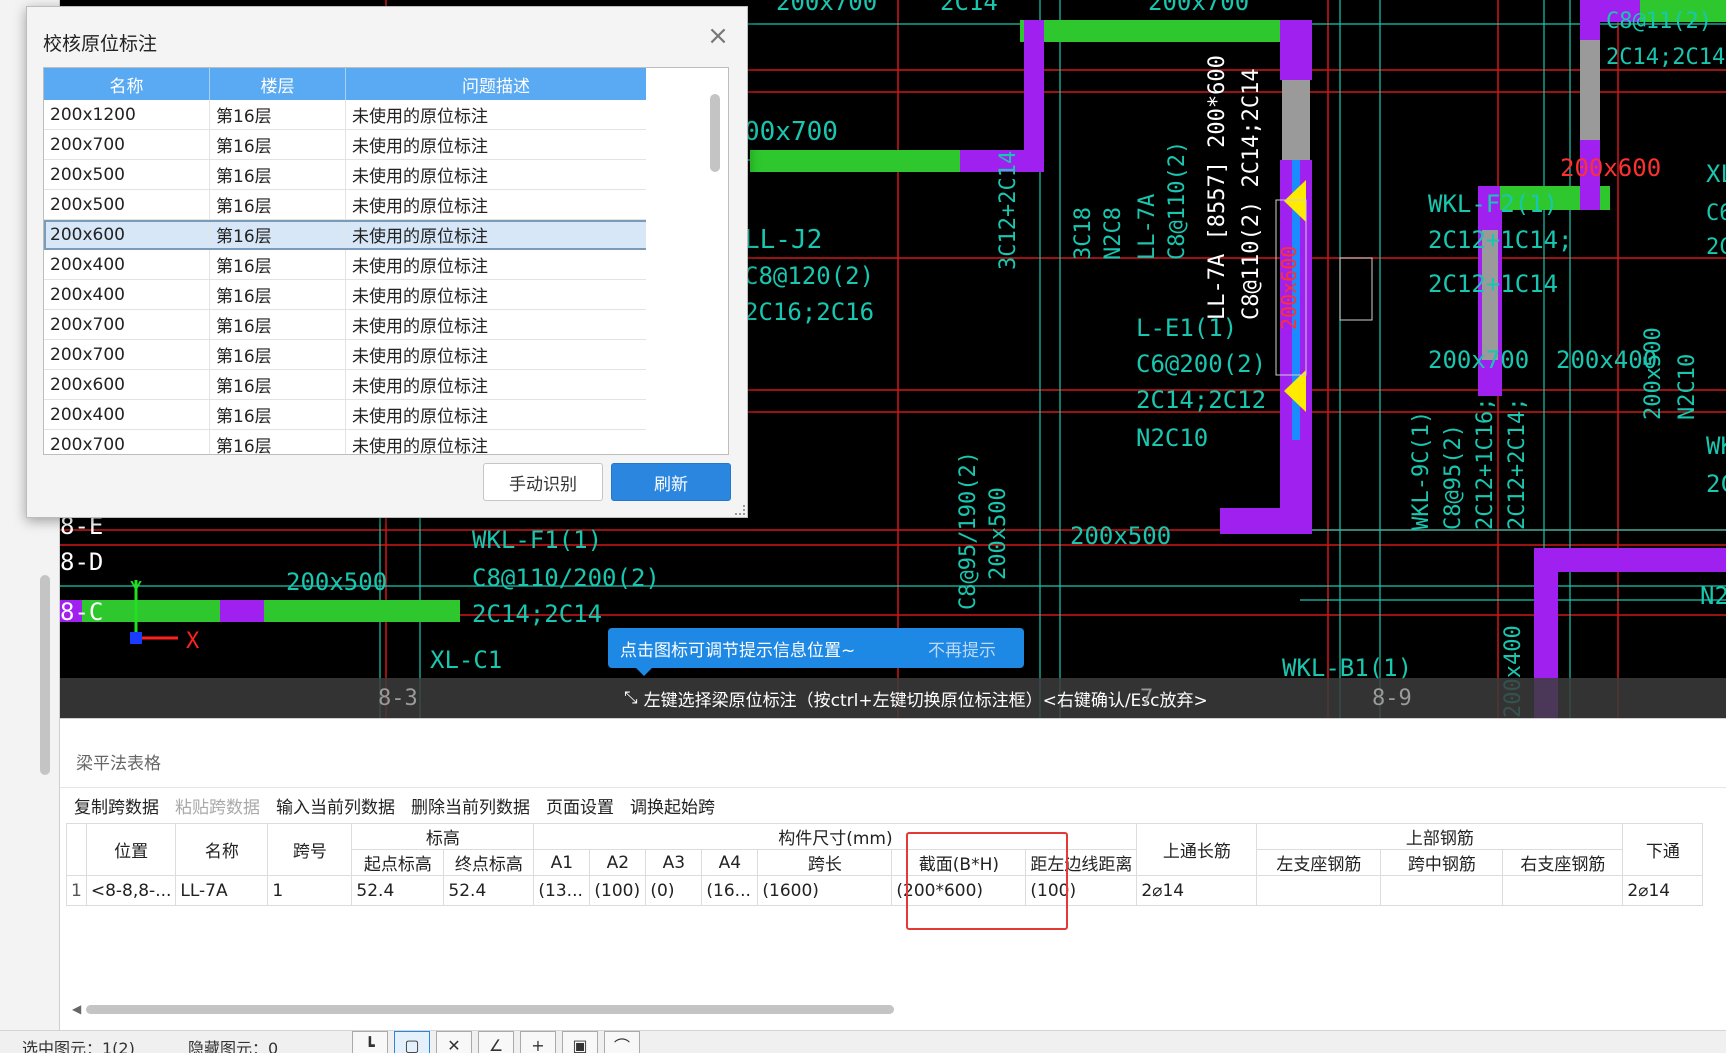 This screenshot has height=1053, width=1726. I want to click on col-a4: A4, so click(730, 862).